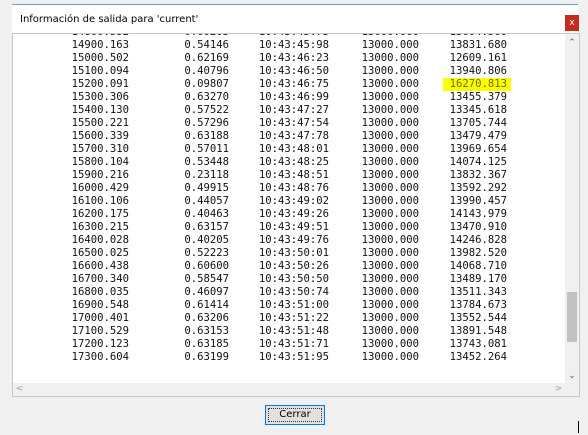  Describe the element at coordinates (478, 110) in the screenshot. I see `output-cell: 13345.618` at that location.